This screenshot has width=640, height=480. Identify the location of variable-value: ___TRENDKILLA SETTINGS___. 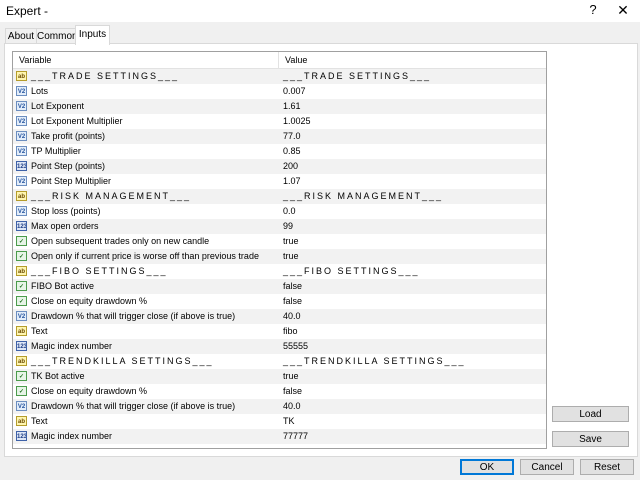
(374, 361).